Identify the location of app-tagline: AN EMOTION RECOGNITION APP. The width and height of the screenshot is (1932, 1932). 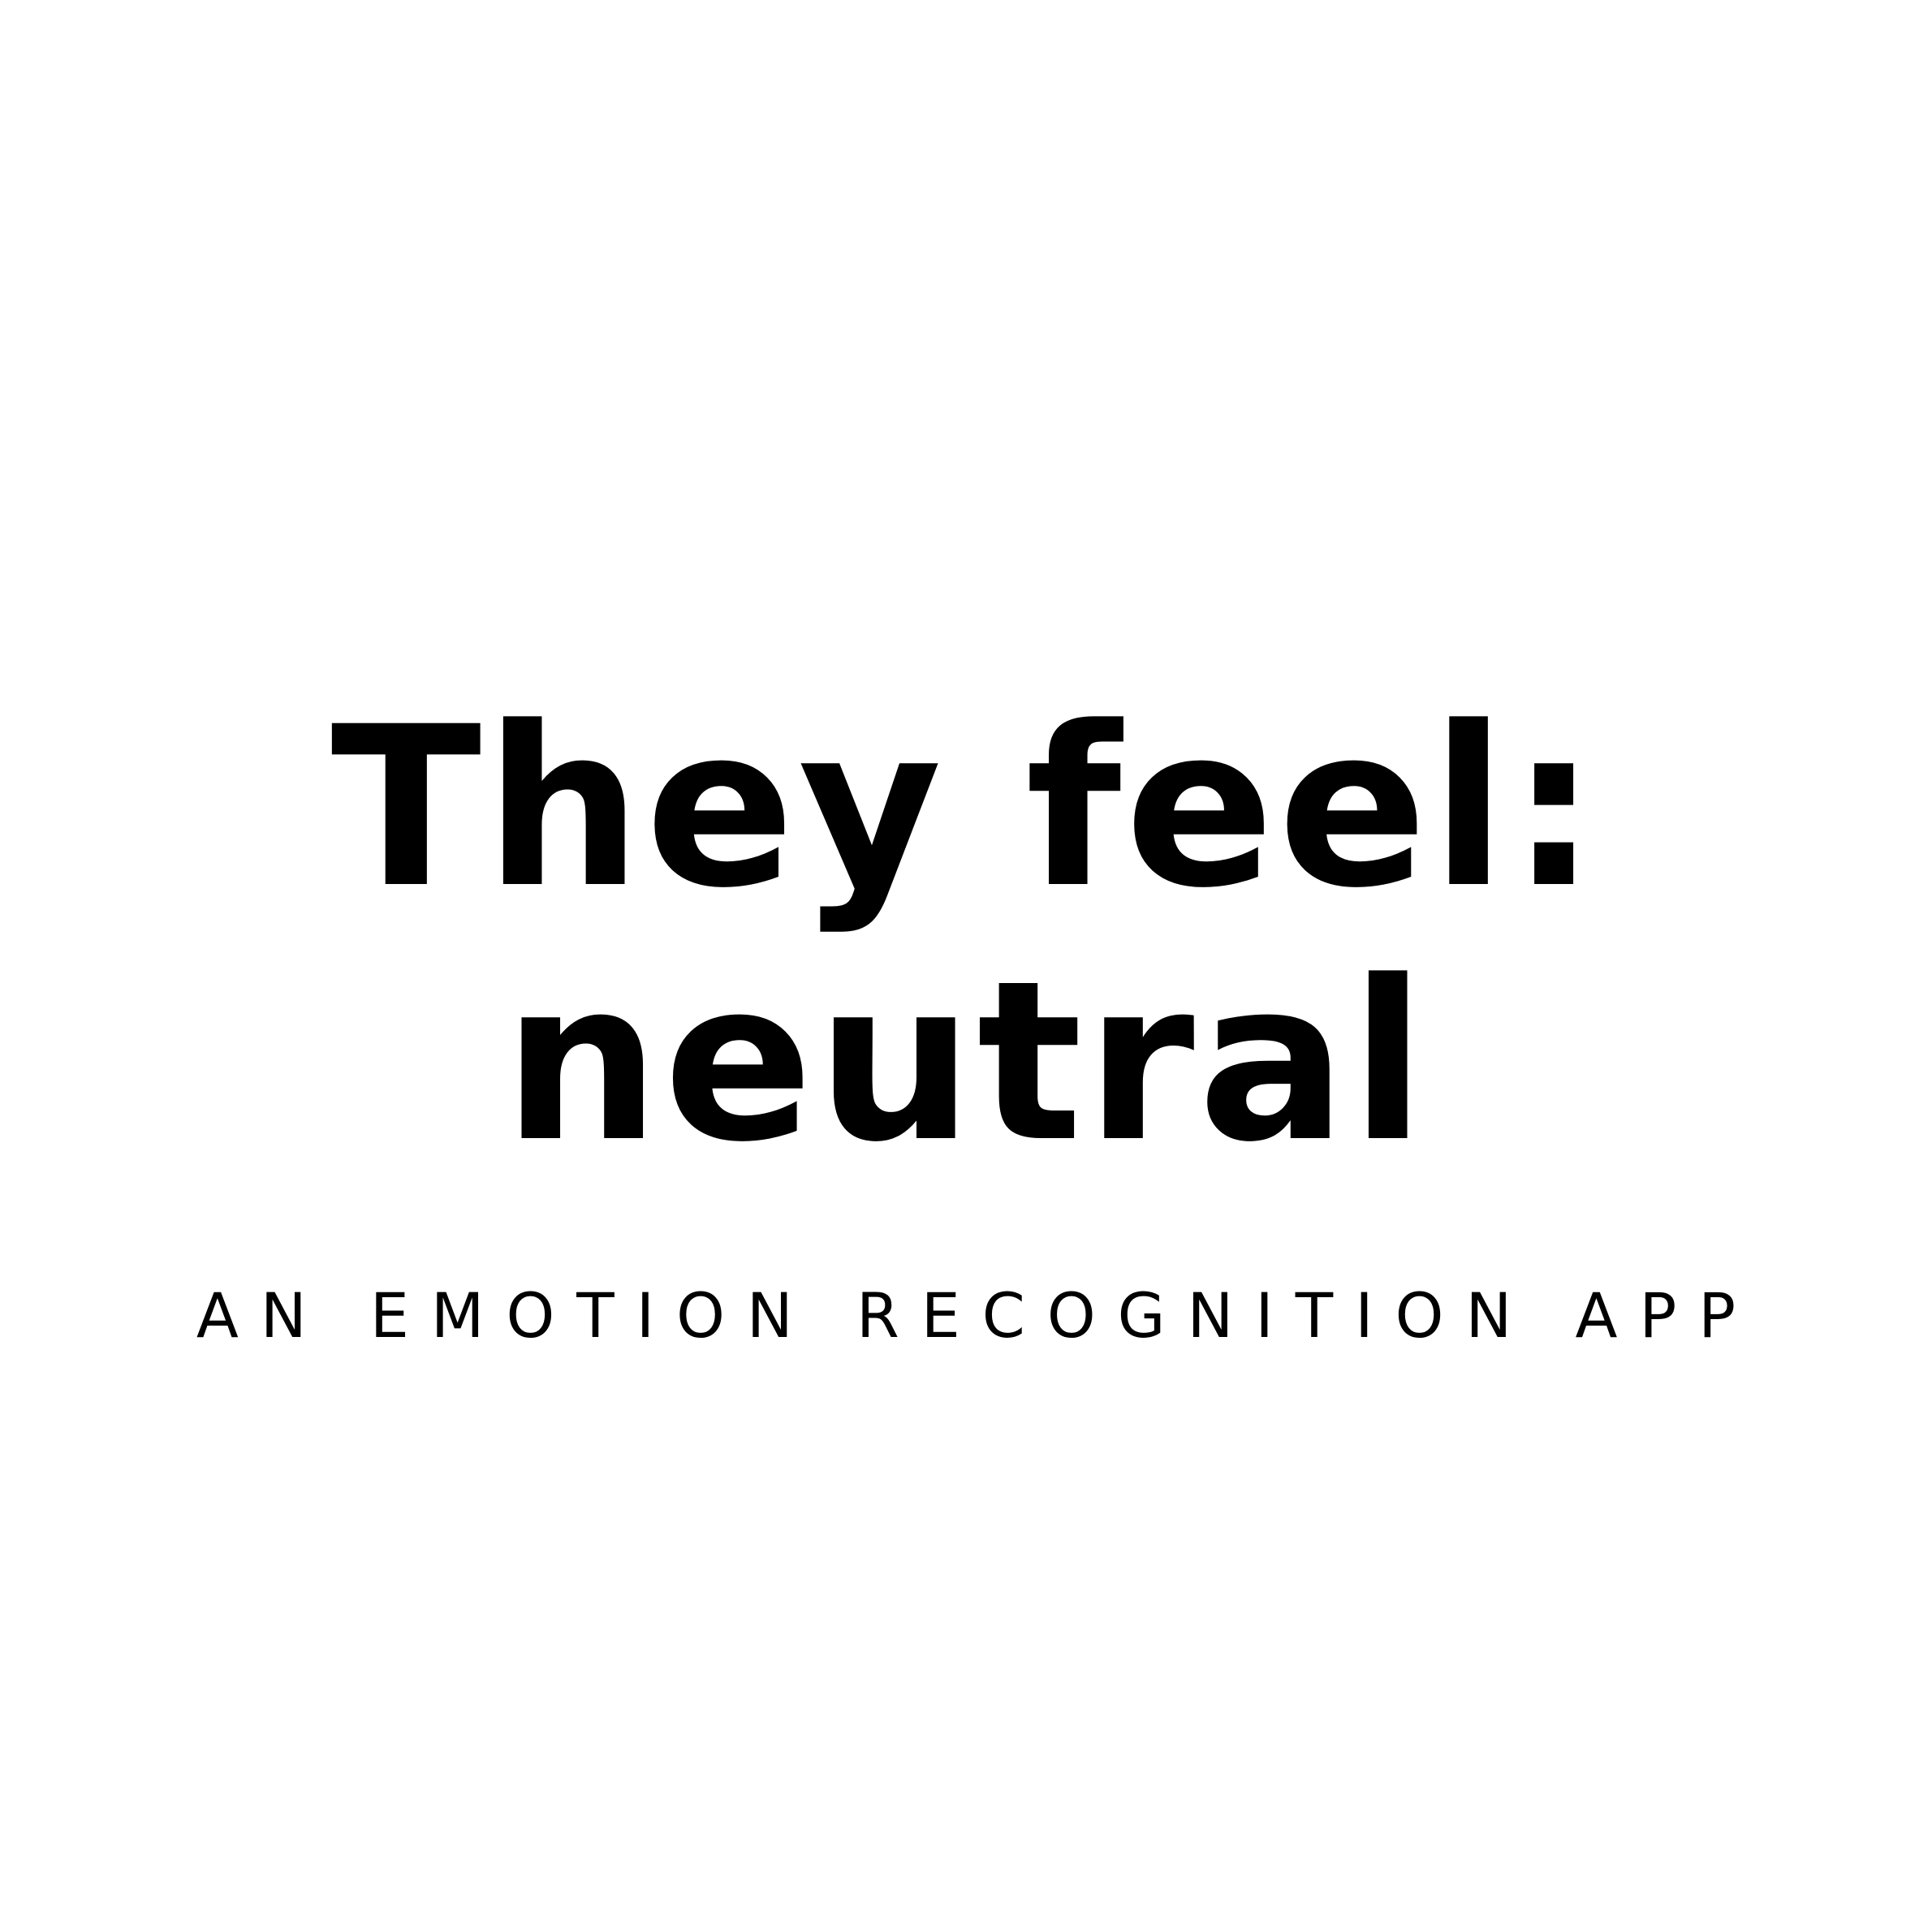
(977, 1315).